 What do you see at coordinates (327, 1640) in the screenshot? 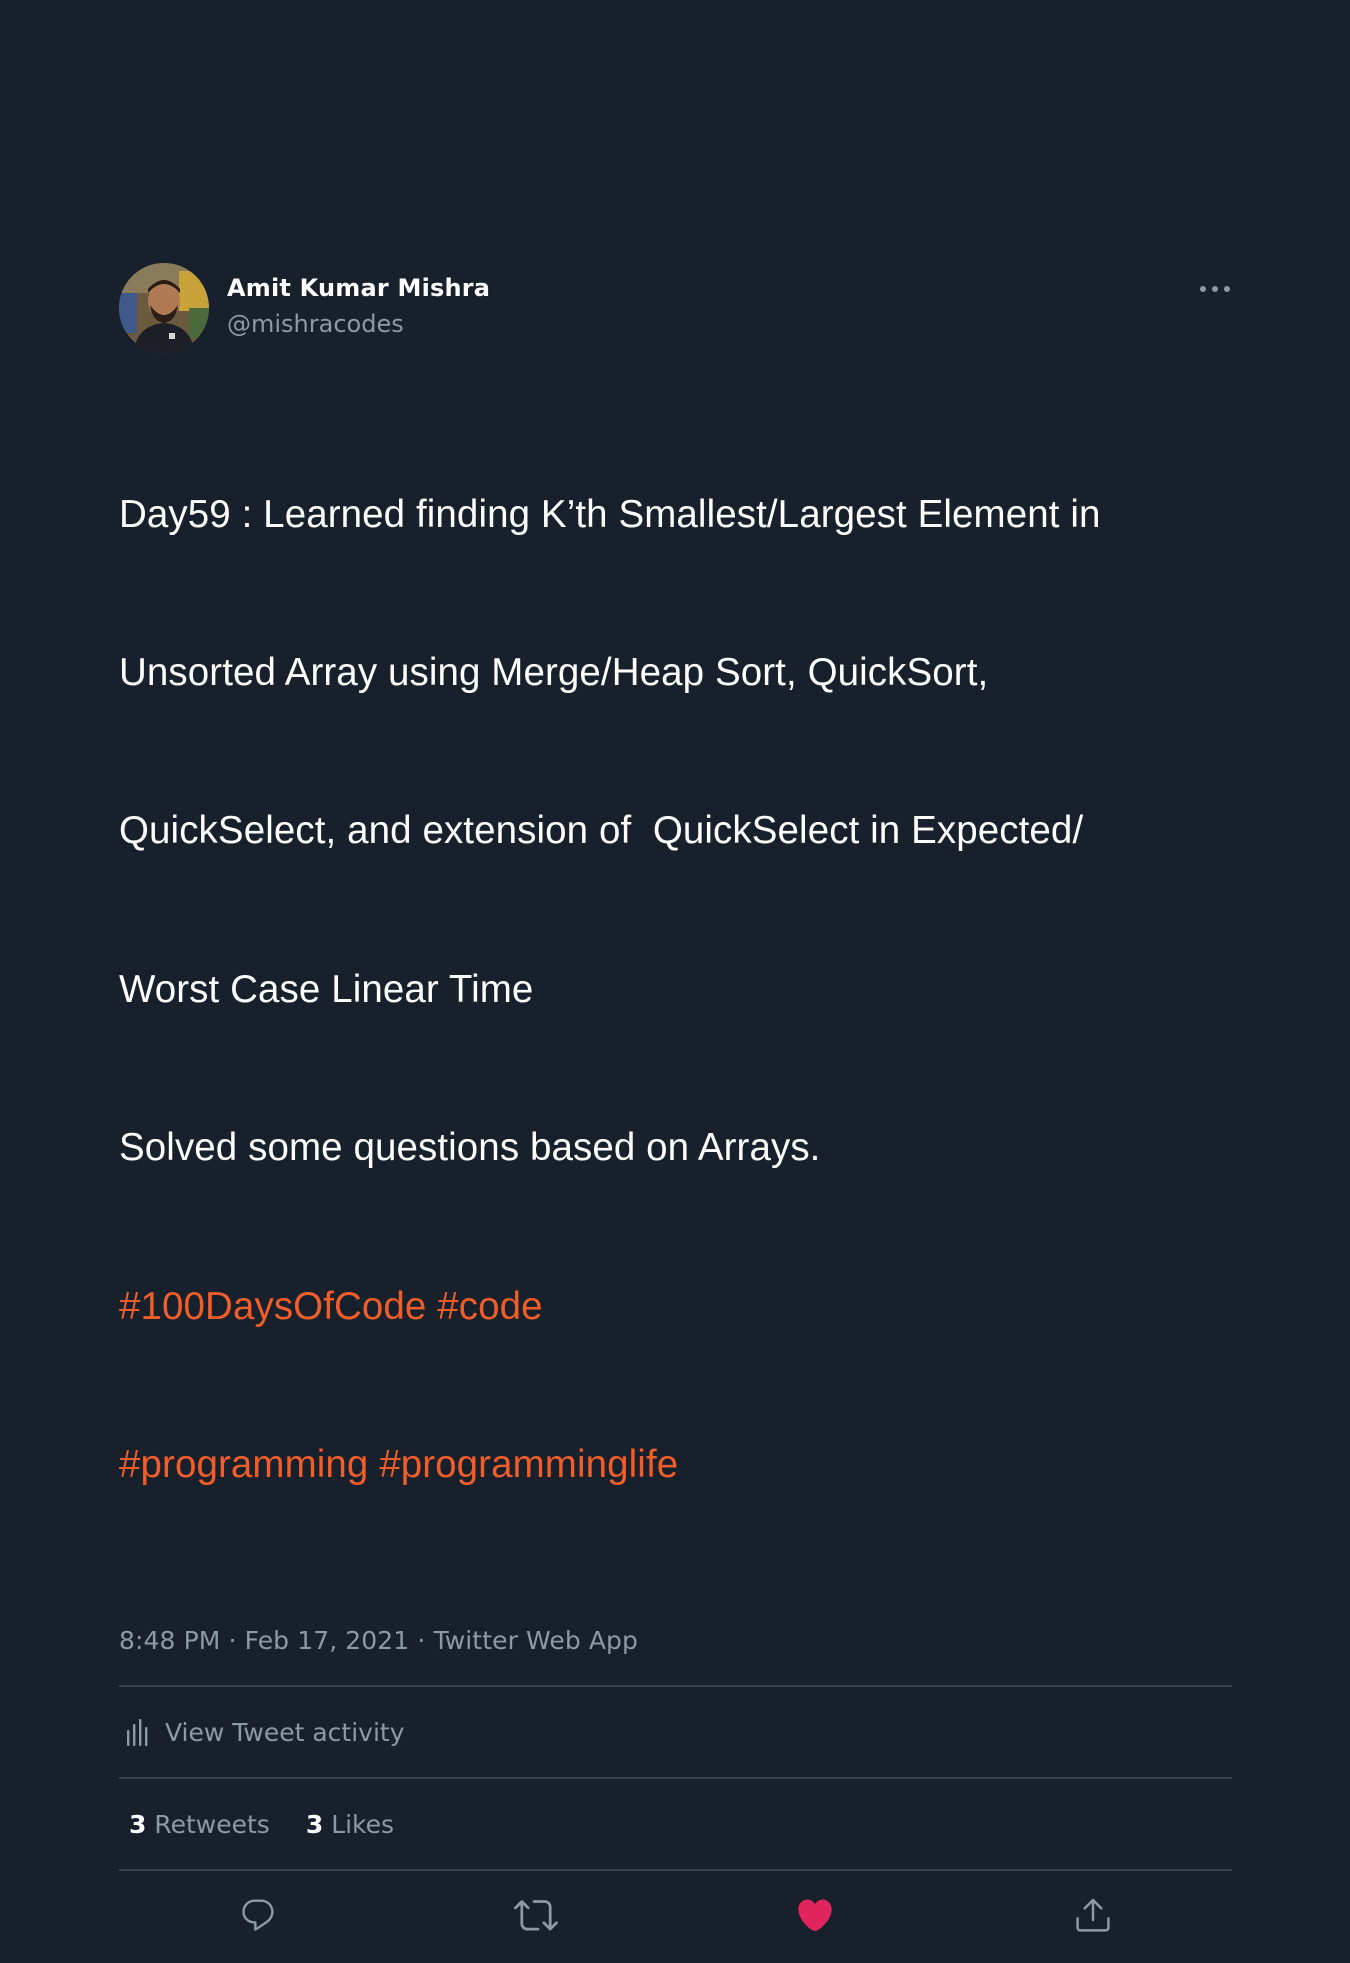
I see `tweet-date: Feb 17, 2021` at bounding box center [327, 1640].